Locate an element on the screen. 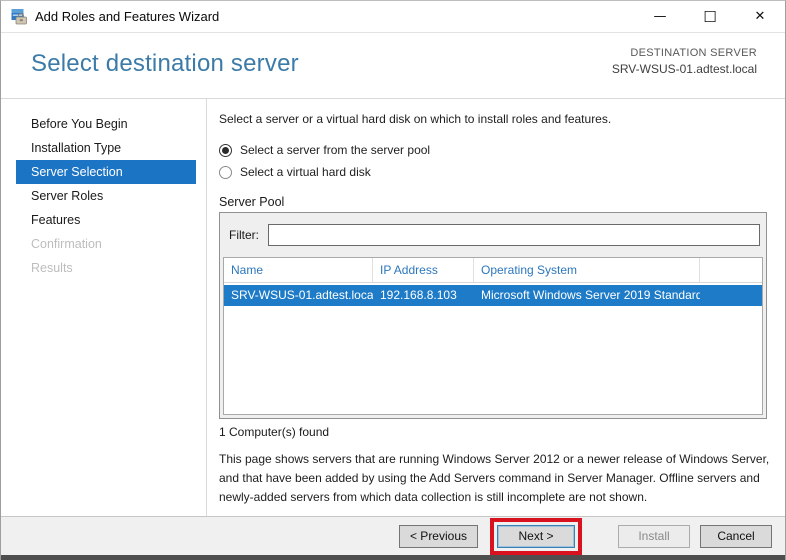 Image resolution: width=786 pixels, height=560 pixels. cancel-button: Cancel is located at coordinates (736, 536).